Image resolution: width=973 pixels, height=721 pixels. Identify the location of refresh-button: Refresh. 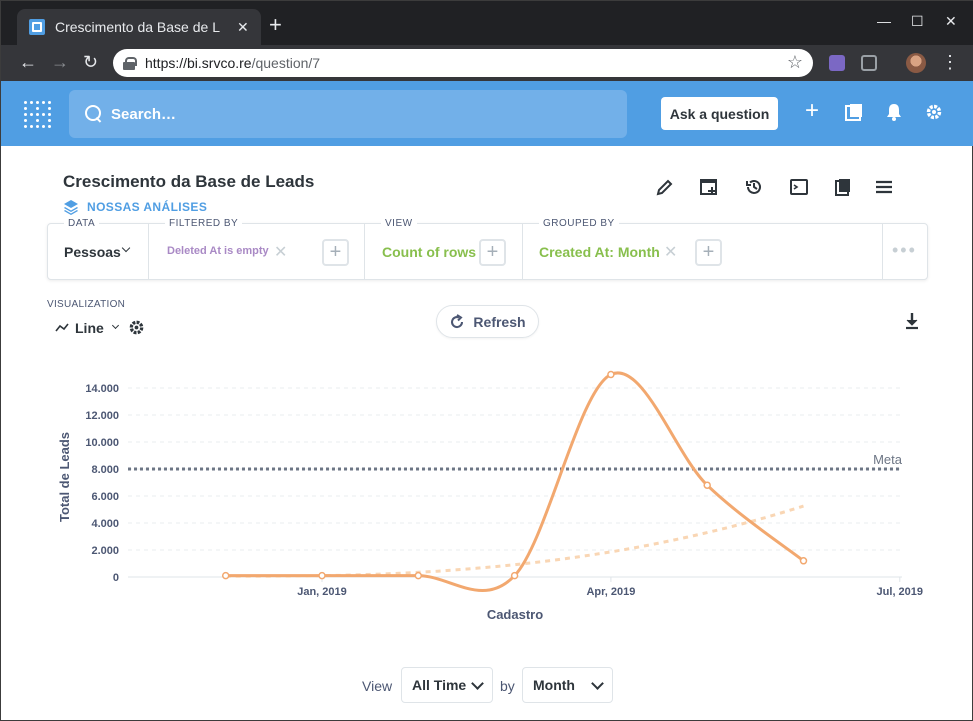
(487, 321).